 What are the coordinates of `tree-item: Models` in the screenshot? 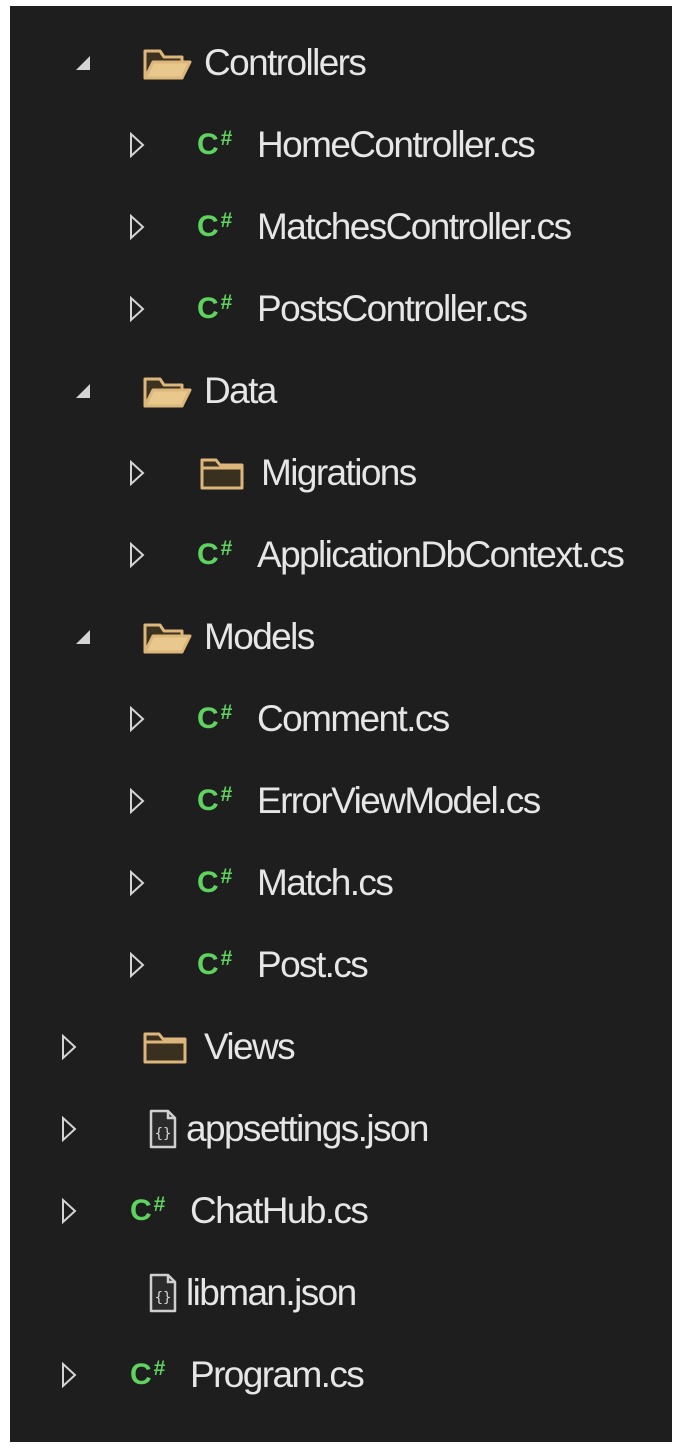 It's located at (341, 637).